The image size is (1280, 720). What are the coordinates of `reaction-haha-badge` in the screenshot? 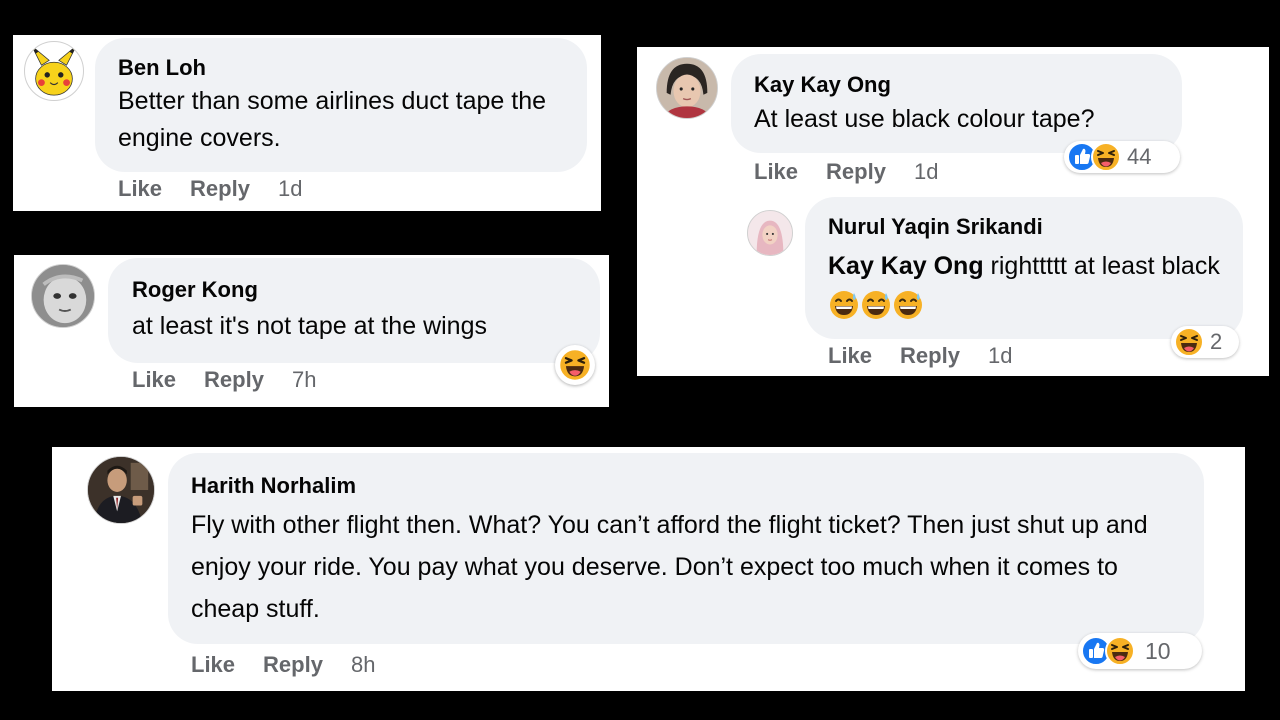 It's located at (575, 365).